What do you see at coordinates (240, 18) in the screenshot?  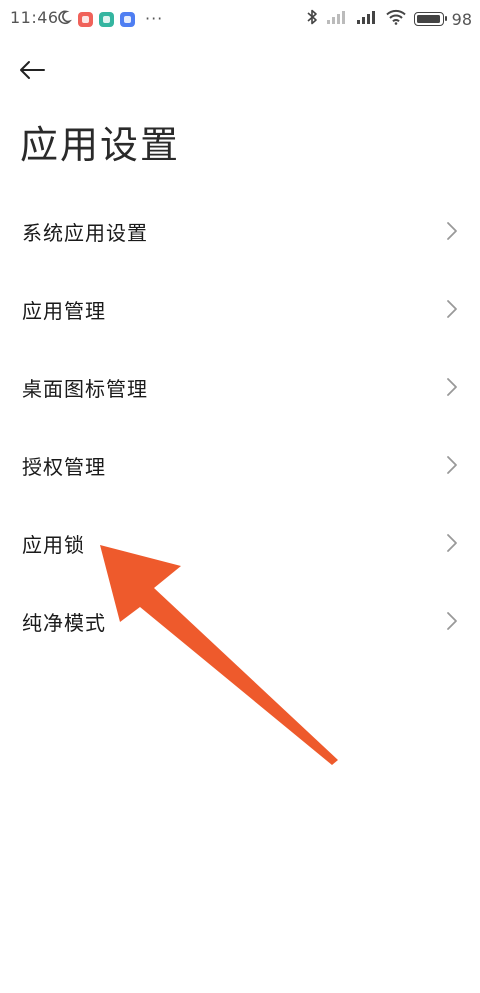 I see `status-bar: 11:46 ··· 98` at bounding box center [240, 18].